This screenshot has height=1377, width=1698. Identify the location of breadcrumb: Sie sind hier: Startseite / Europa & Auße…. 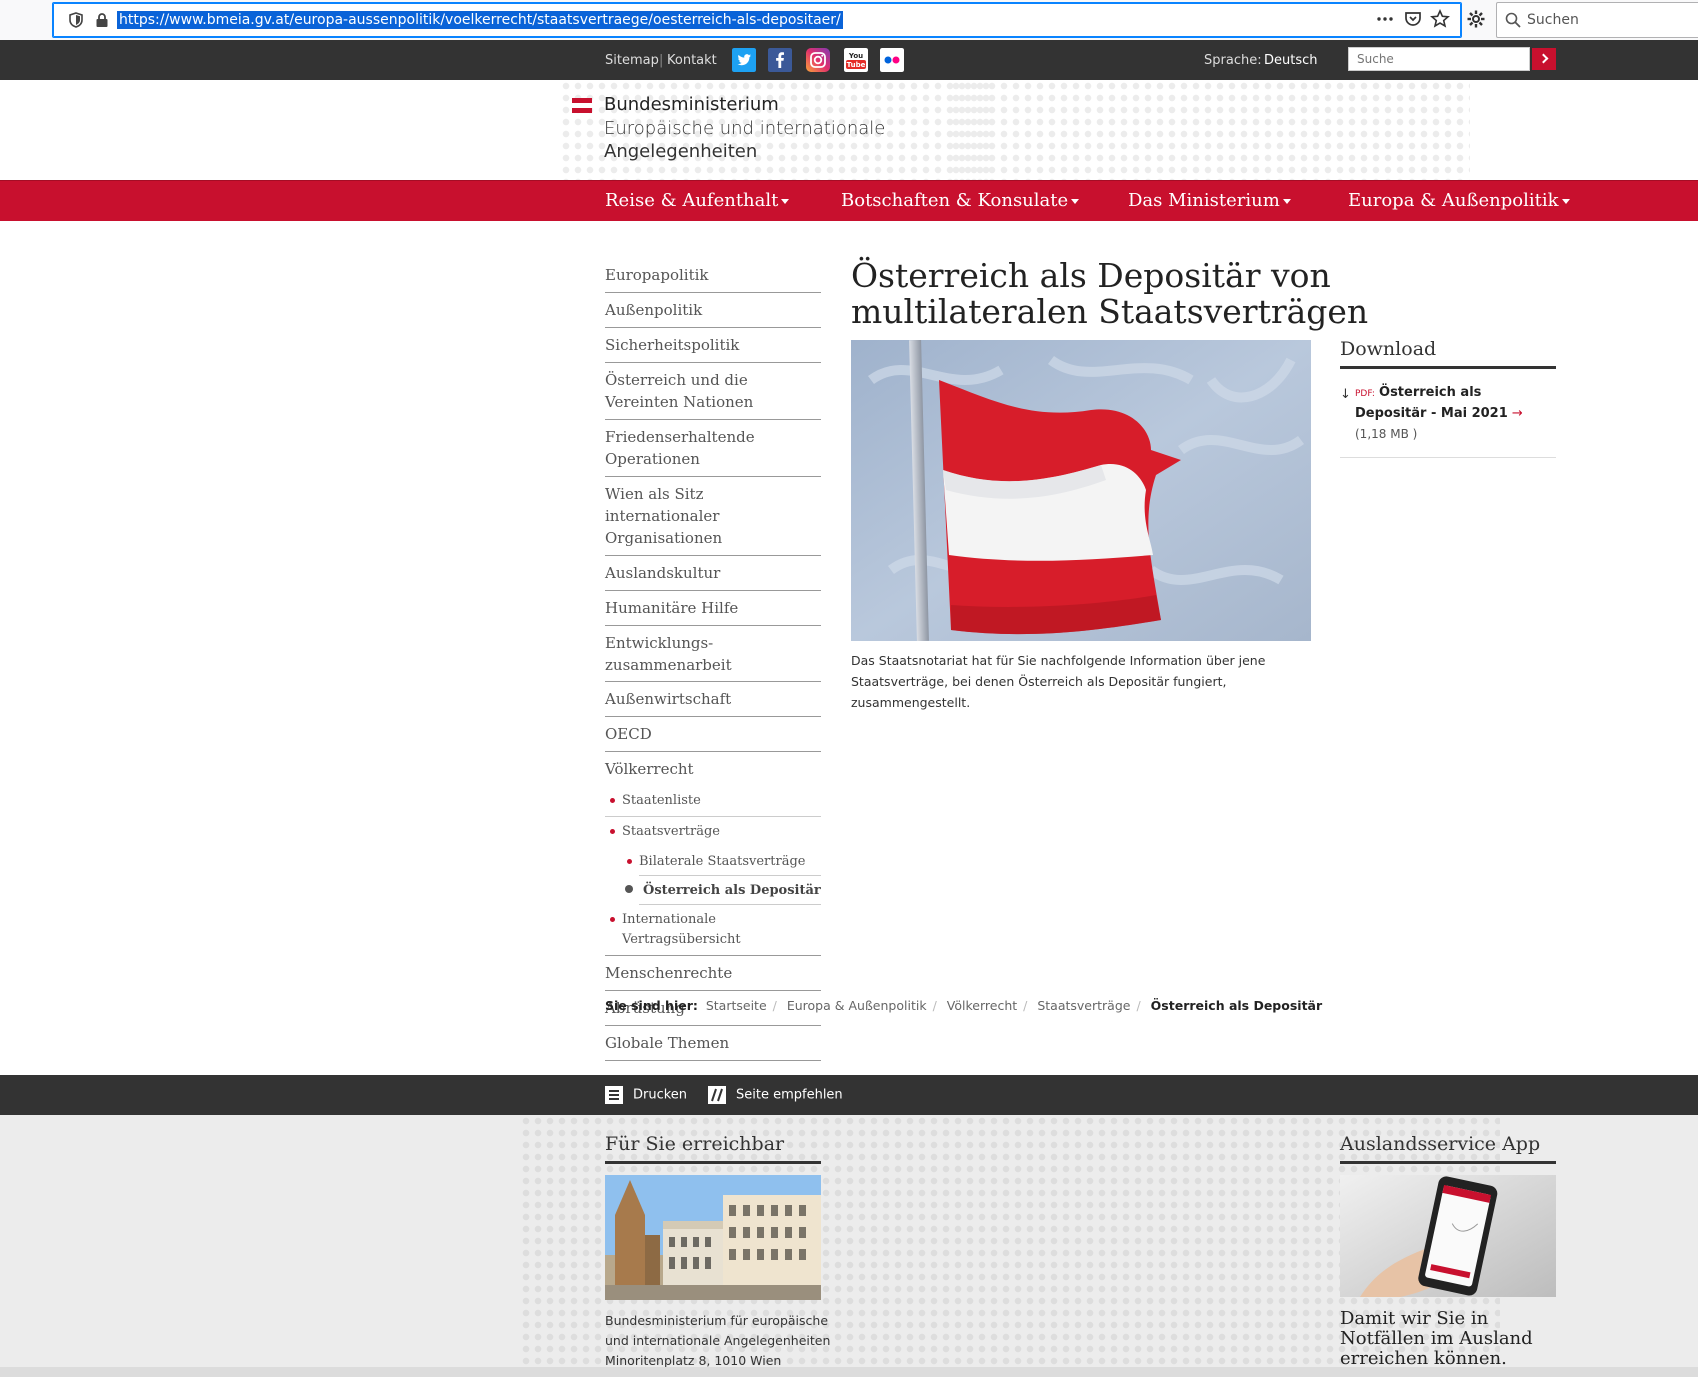
(963, 1005).